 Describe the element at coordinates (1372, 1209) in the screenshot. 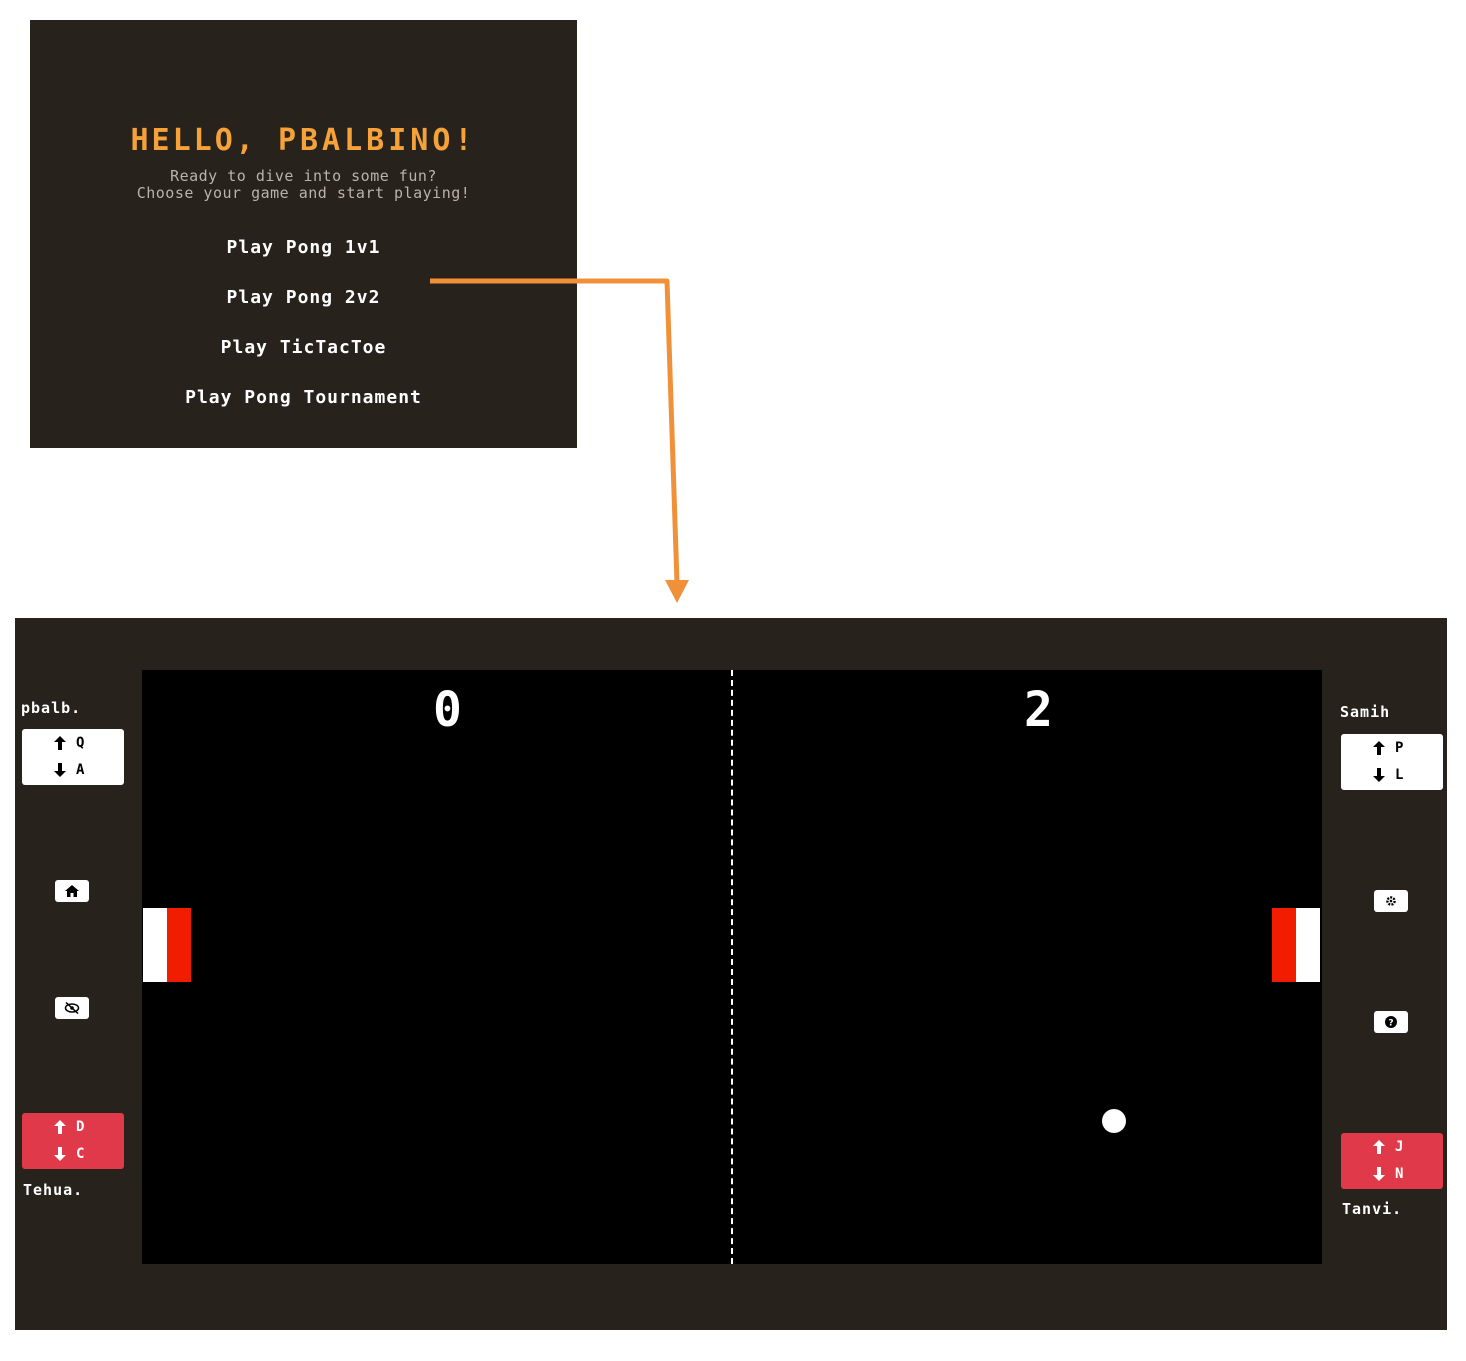

I see `player-name-bottom-right: Tanvi.` at that location.